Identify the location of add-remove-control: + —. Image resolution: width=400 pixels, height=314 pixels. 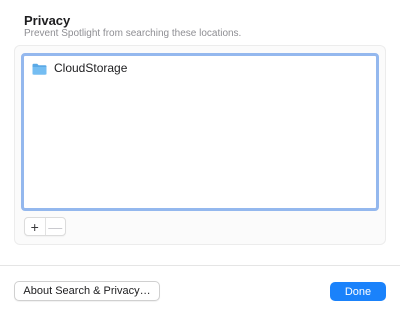
(45, 226).